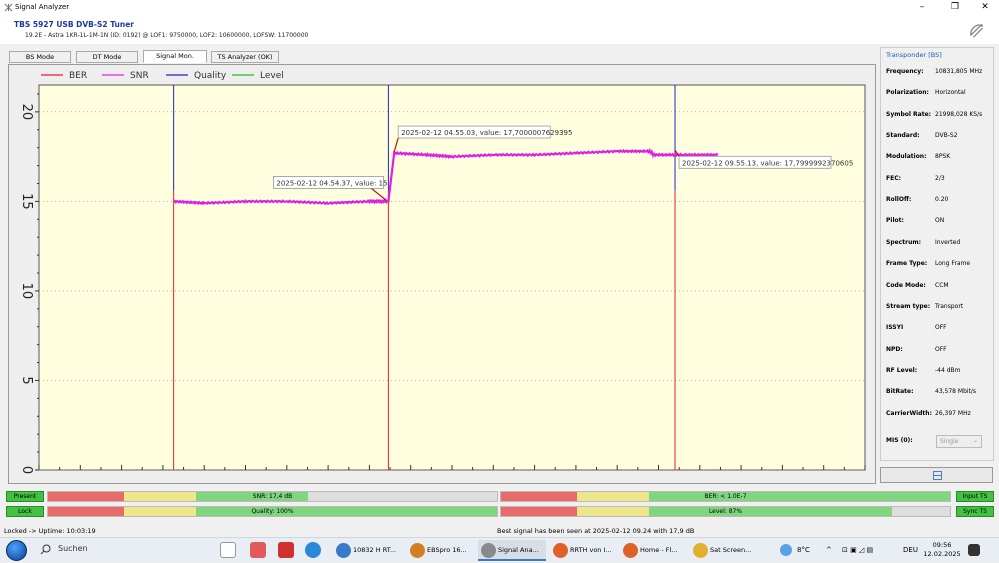 The height and width of the screenshot is (563, 999). I want to click on present-indicator: Present, so click(25, 496).